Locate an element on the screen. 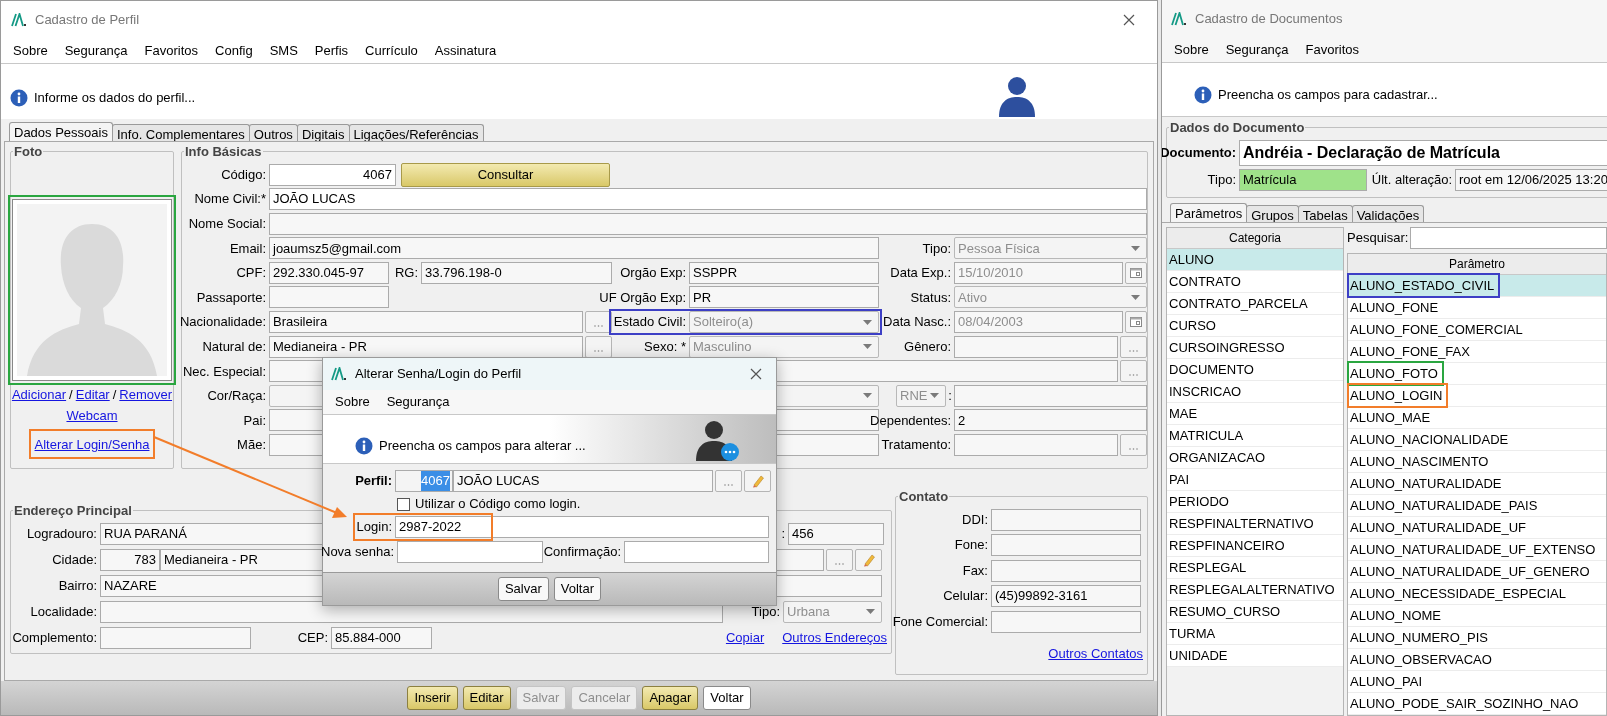 The width and height of the screenshot is (1607, 716). dialog-title: Alterar Senha/Login do Perfil is located at coordinates (438, 374).